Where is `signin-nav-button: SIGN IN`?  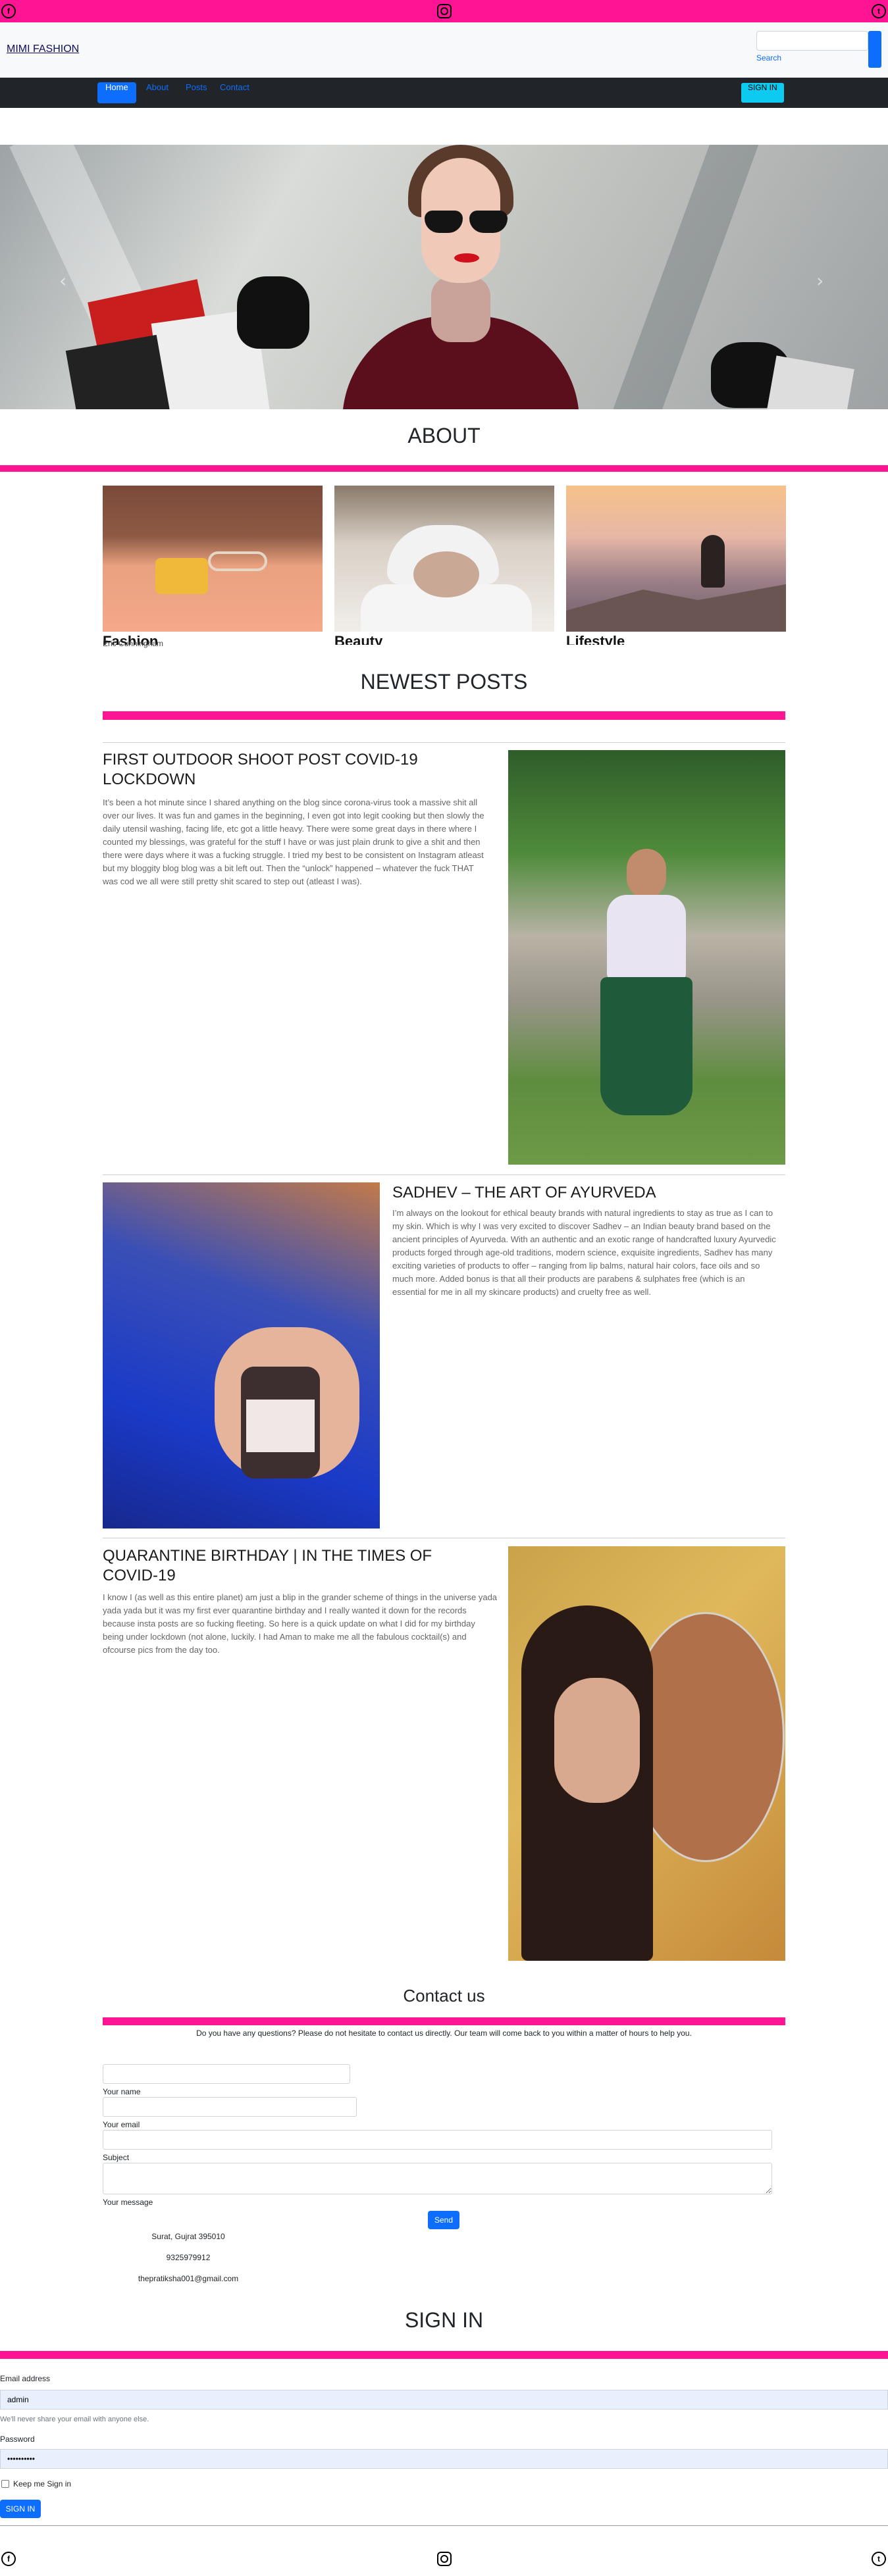 signin-nav-button: SIGN IN is located at coordinates (763, 93).